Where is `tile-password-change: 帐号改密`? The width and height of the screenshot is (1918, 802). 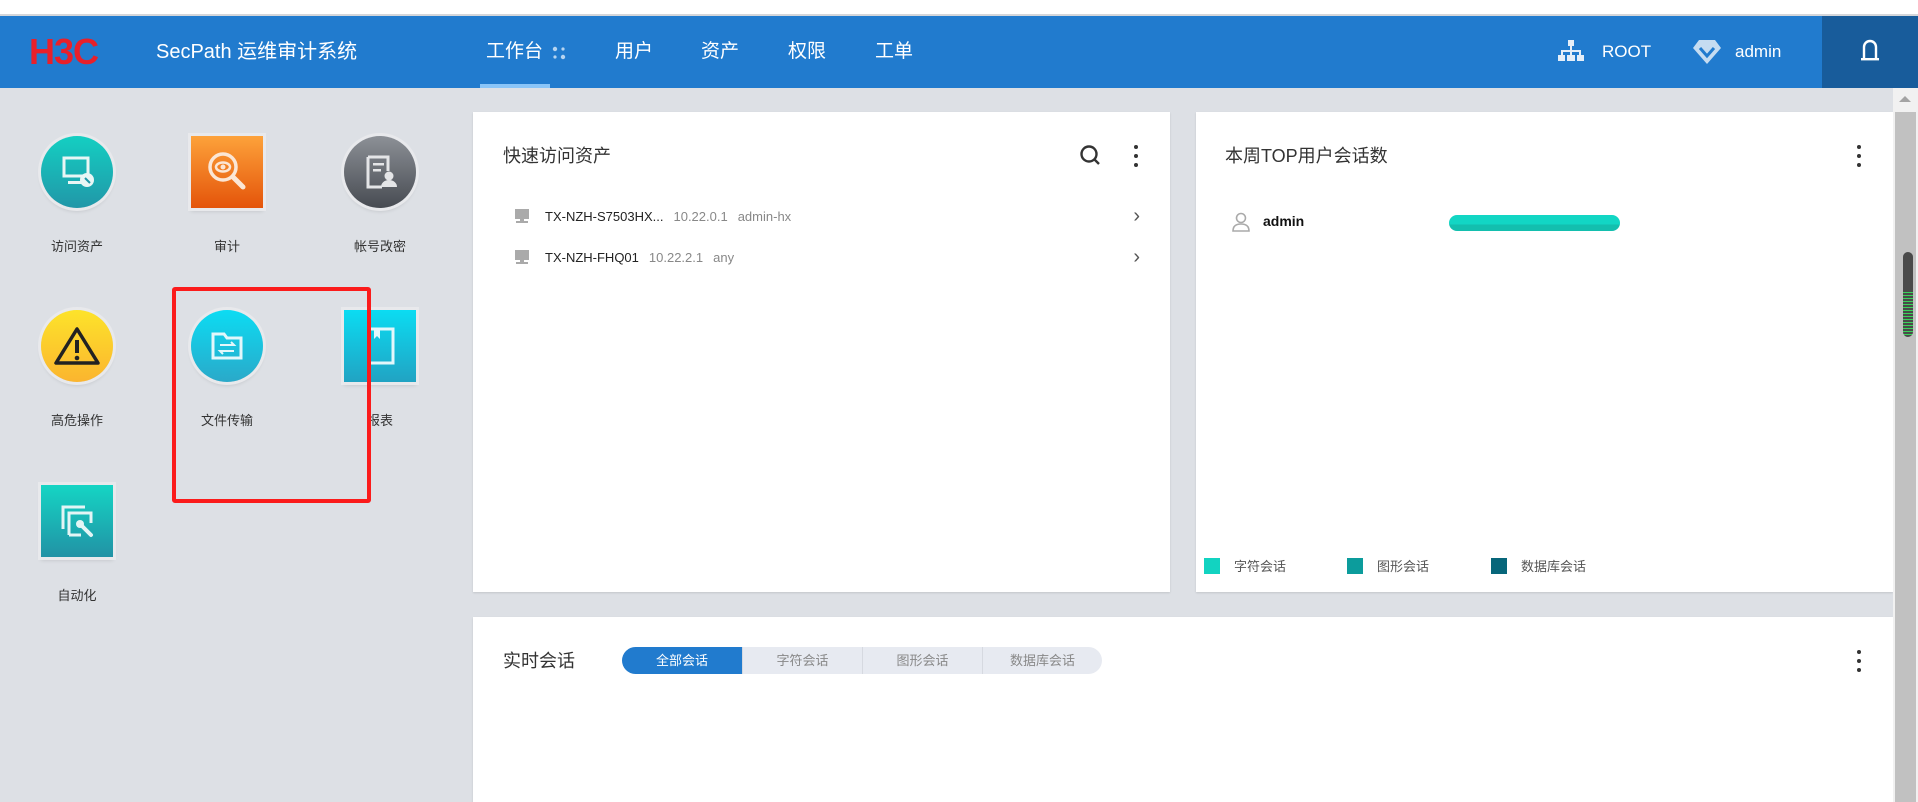 tile-password-change: 帐号改密 is located at coordinates (380, 195).